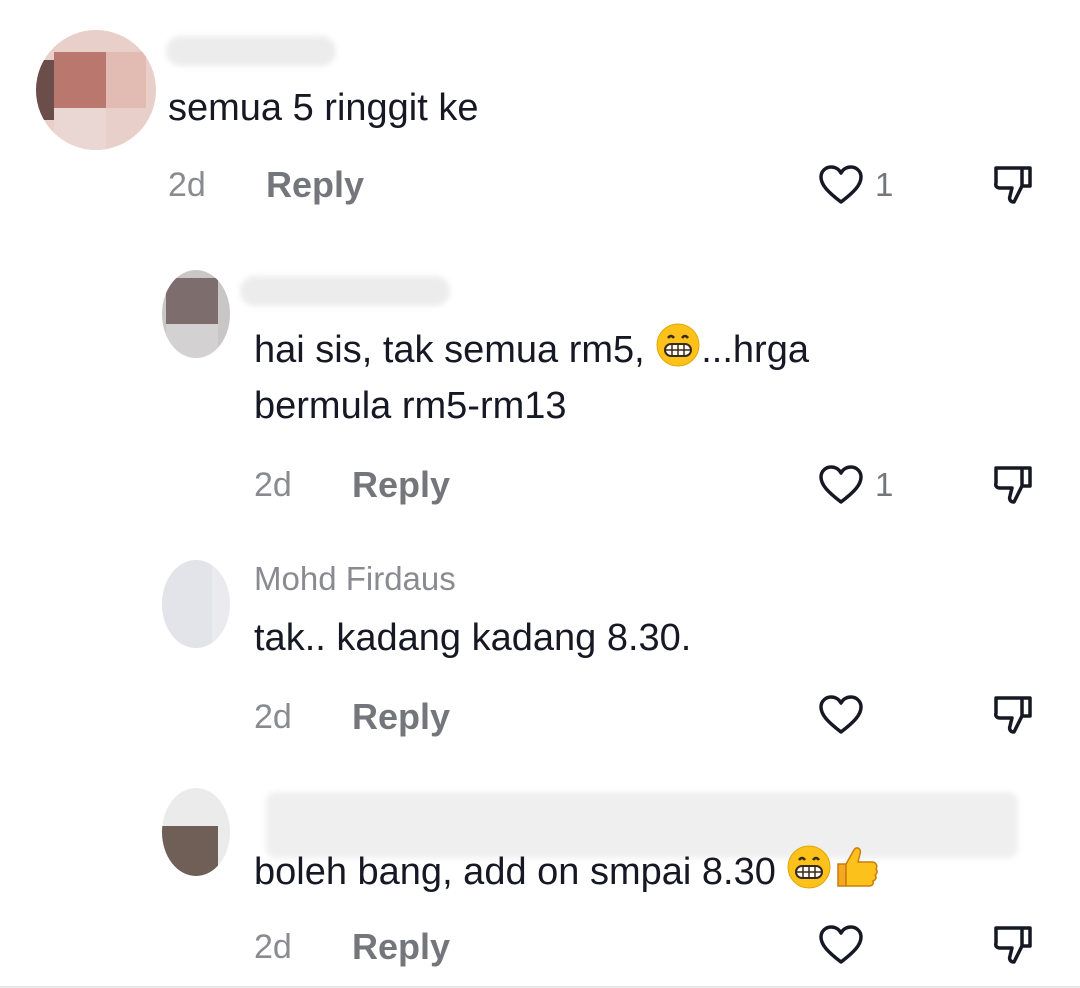 The height and width of the screenshot is (988, 1080). I want to click on comment-text: hai sis, tak semua rm5, ...hrga, so click(531, 353).